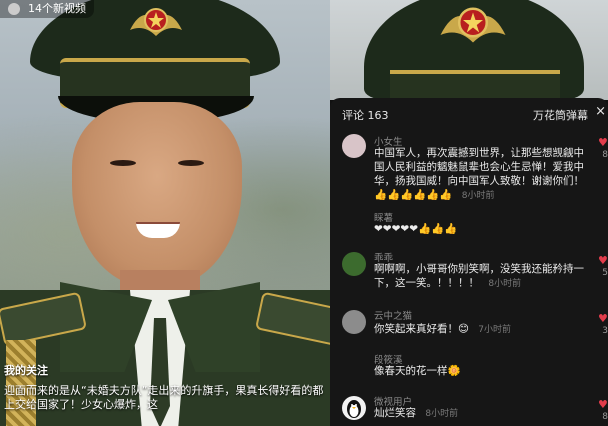 This screenshot has height=426, width=608. What do you see at coordinates (605, 273) in the screenshot?
I see `like-count: 5` at bounding box center [605, 273].